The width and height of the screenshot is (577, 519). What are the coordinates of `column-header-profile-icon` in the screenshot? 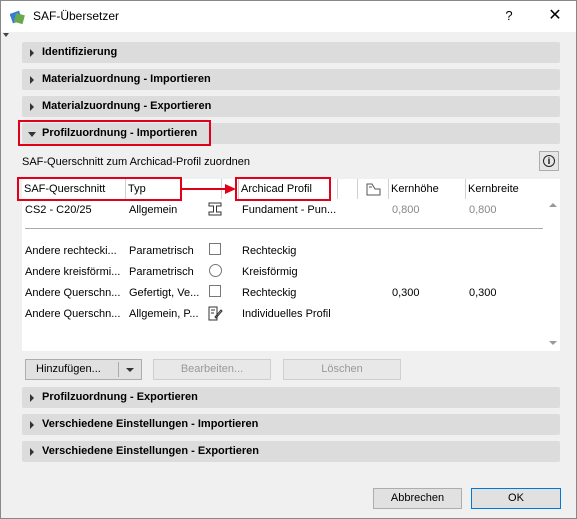 It's located at (373, 189).